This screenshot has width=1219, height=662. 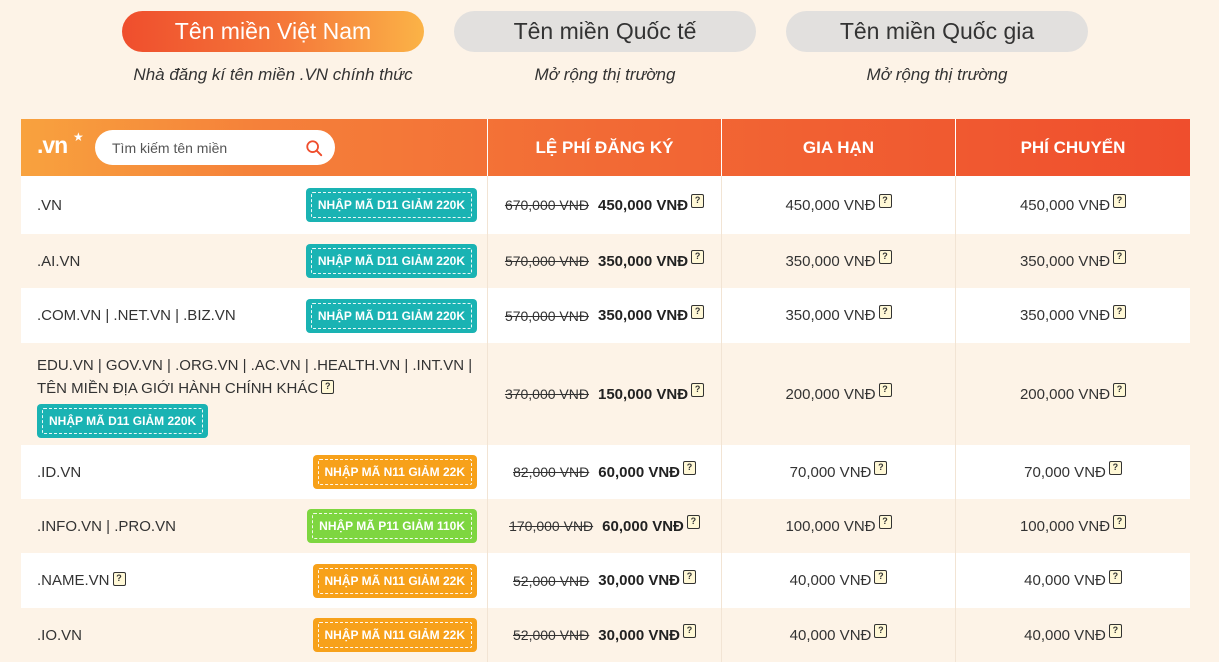 I want to click on renewal-price: 200,000 VNĐ, so click(x=830, y=394).